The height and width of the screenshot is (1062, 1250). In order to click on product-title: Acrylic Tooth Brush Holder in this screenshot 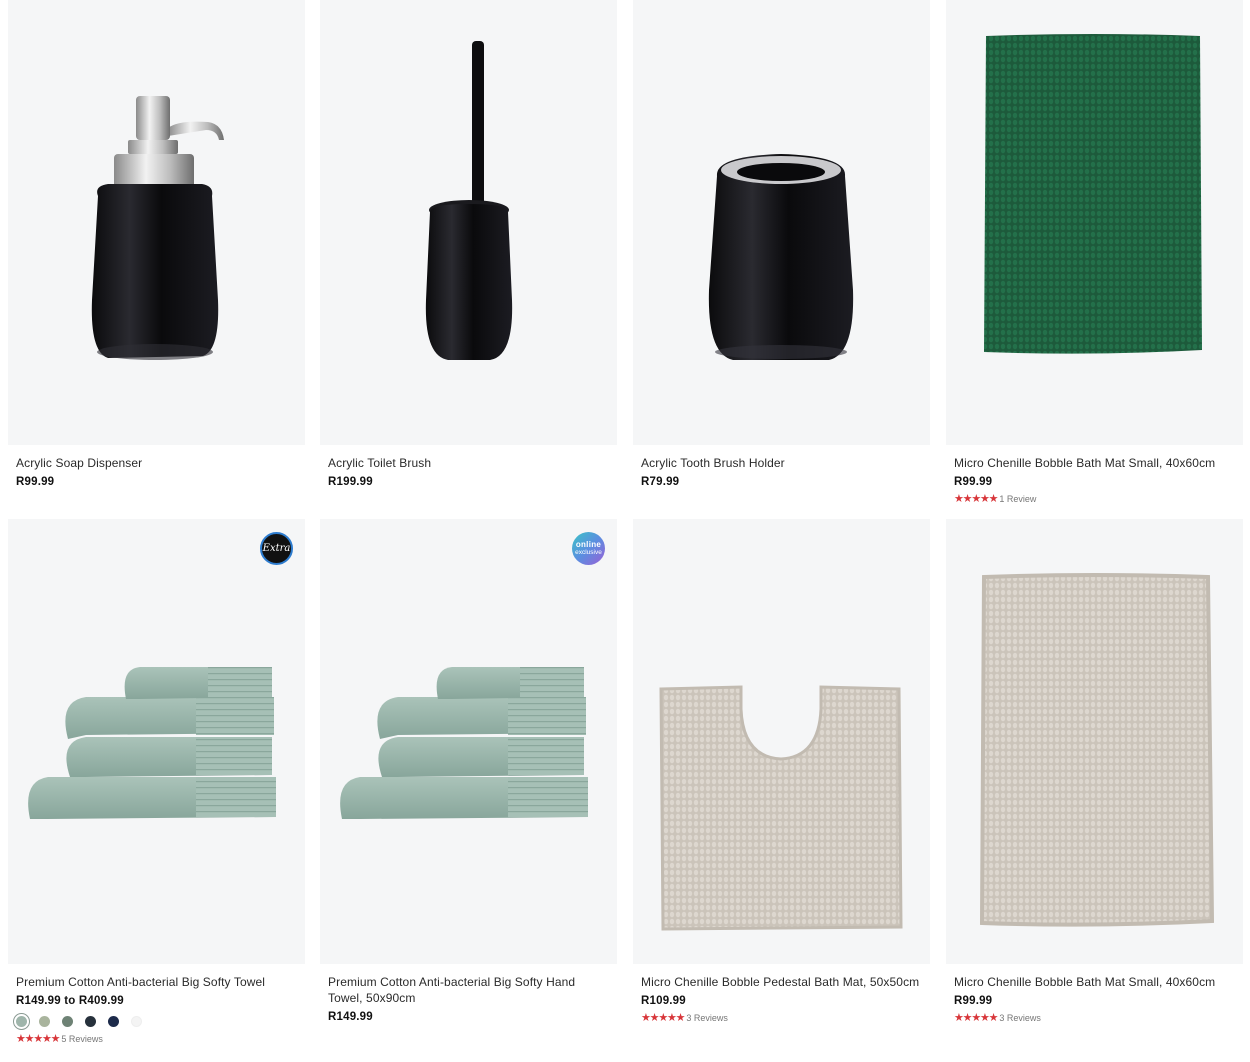, I will do `click(781, 463)`.